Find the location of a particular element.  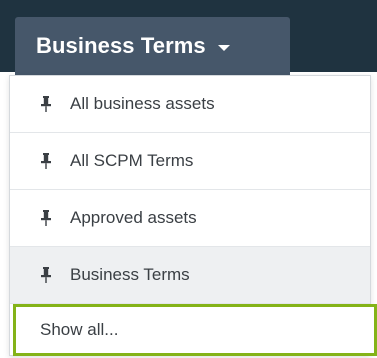

view-selector-button: Business Terms is located at coordinates (152, 46).